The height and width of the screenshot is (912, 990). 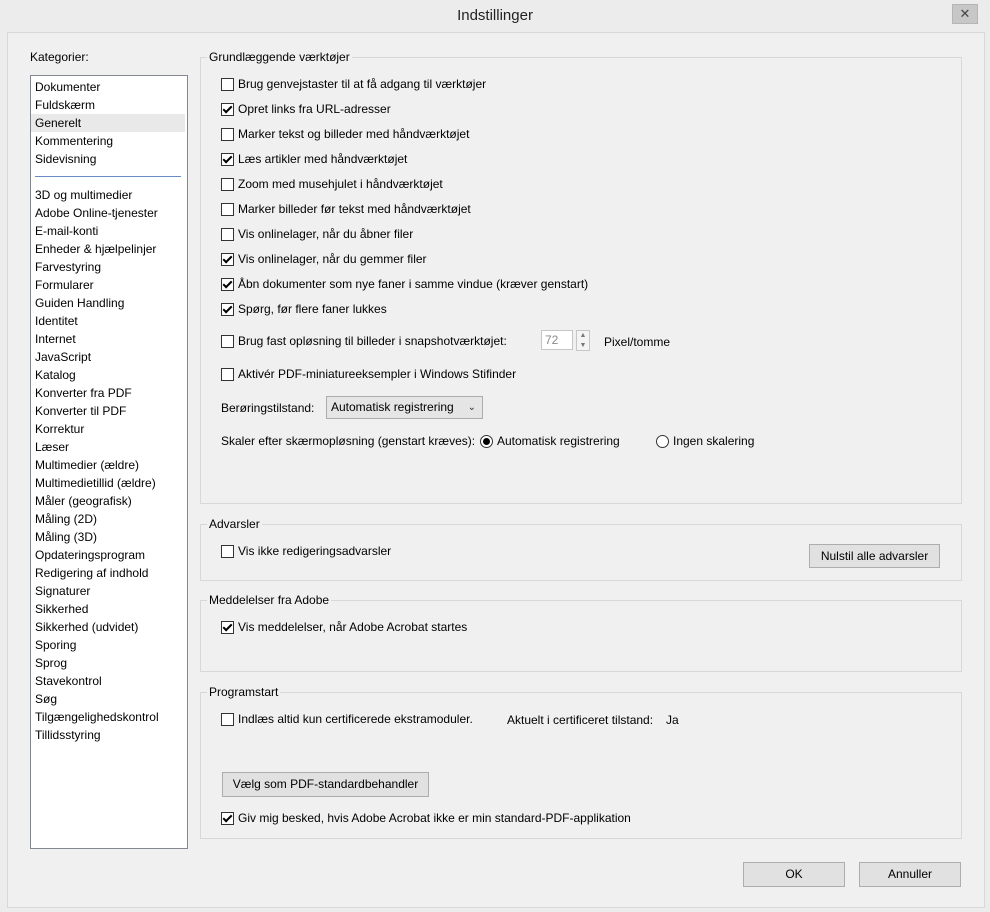 What do you see at coordinates (108, 465) in the screenshot?
I see `category-item: Multimedier (ældre)` at bounding box center [108, 465].